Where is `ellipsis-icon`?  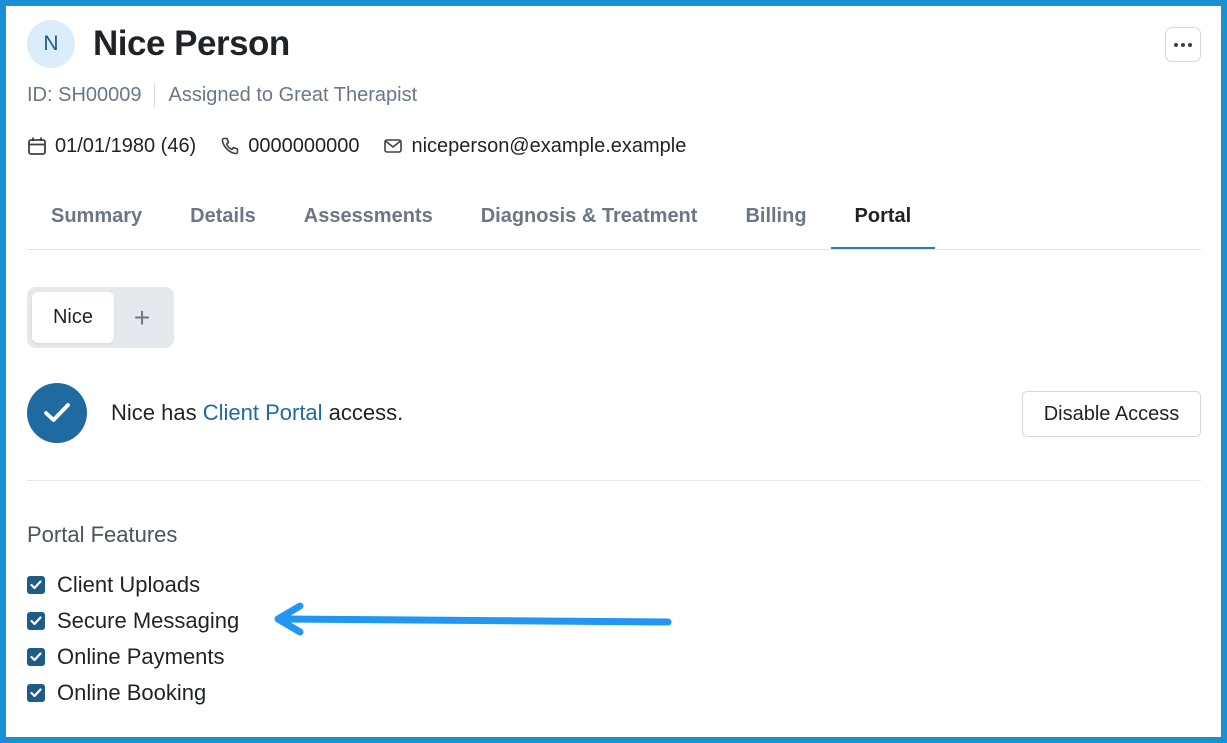
ellipsis-icon is located at coordinates (1183, 44).